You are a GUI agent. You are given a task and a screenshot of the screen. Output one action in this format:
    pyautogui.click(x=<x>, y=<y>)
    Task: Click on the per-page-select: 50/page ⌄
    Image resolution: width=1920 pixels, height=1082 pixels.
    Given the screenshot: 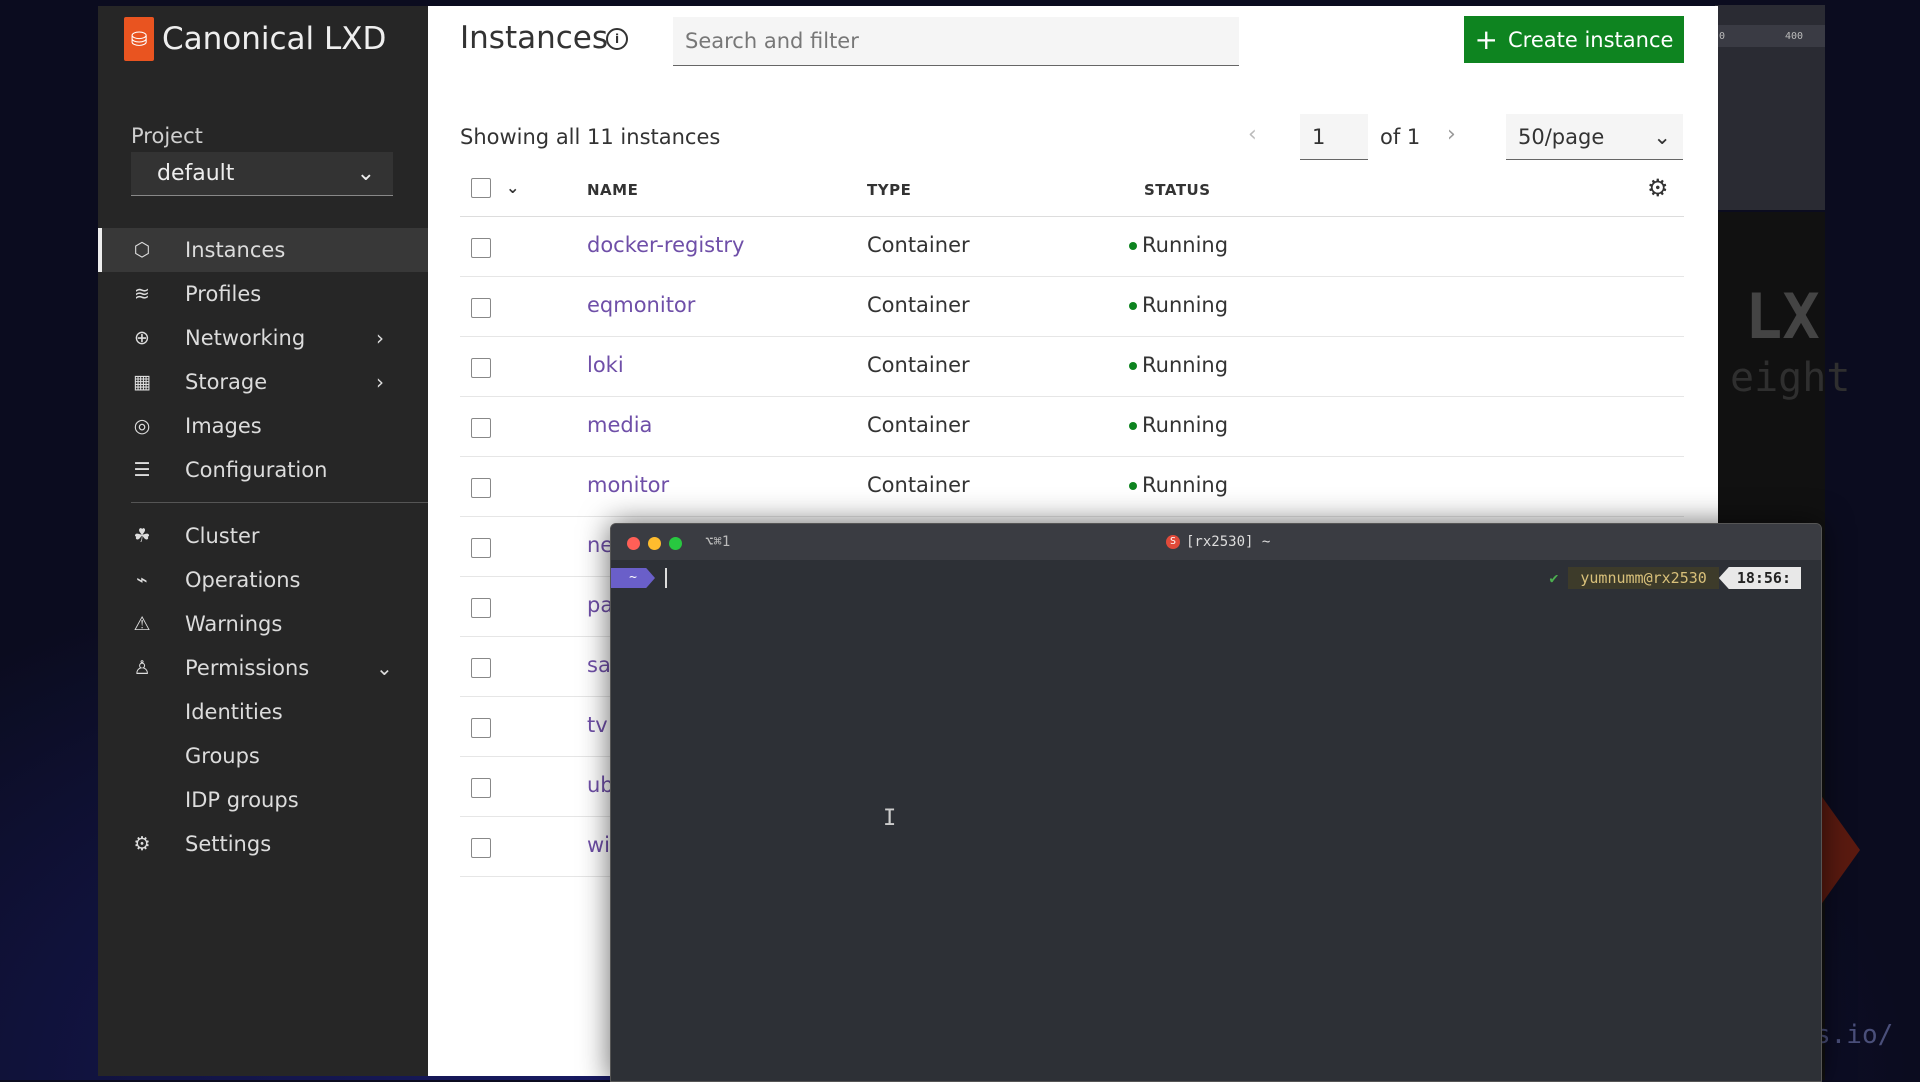 What is the action you would take?
    pyautogui.click(x=1594, y=137)
    